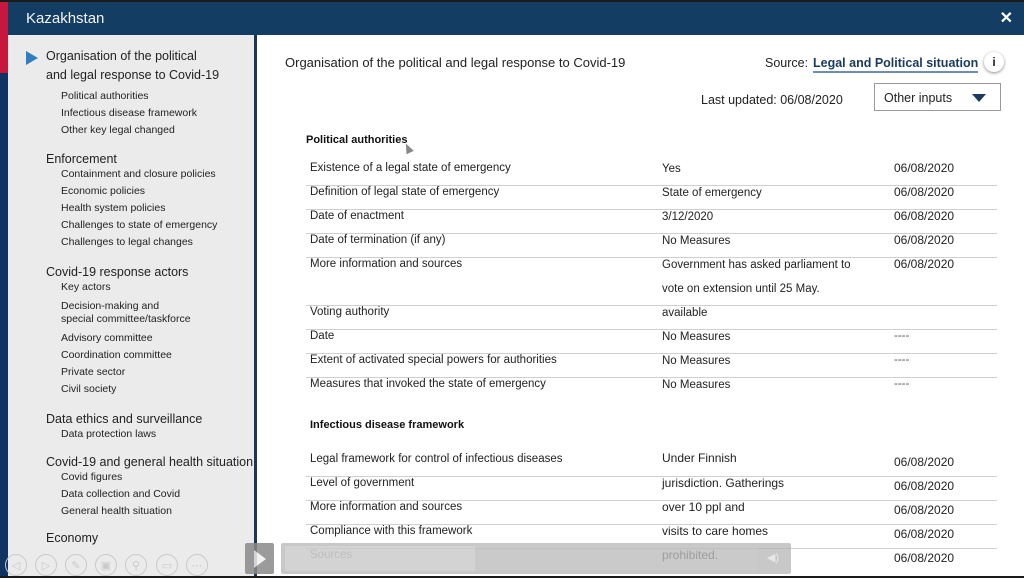 This screenshot has width=1024, height=578. Describe the element at coordinates (129, 113) in the screenshot. I see `sidebar-item-infectious-disease-framework: Infectious disease framework` at that location.